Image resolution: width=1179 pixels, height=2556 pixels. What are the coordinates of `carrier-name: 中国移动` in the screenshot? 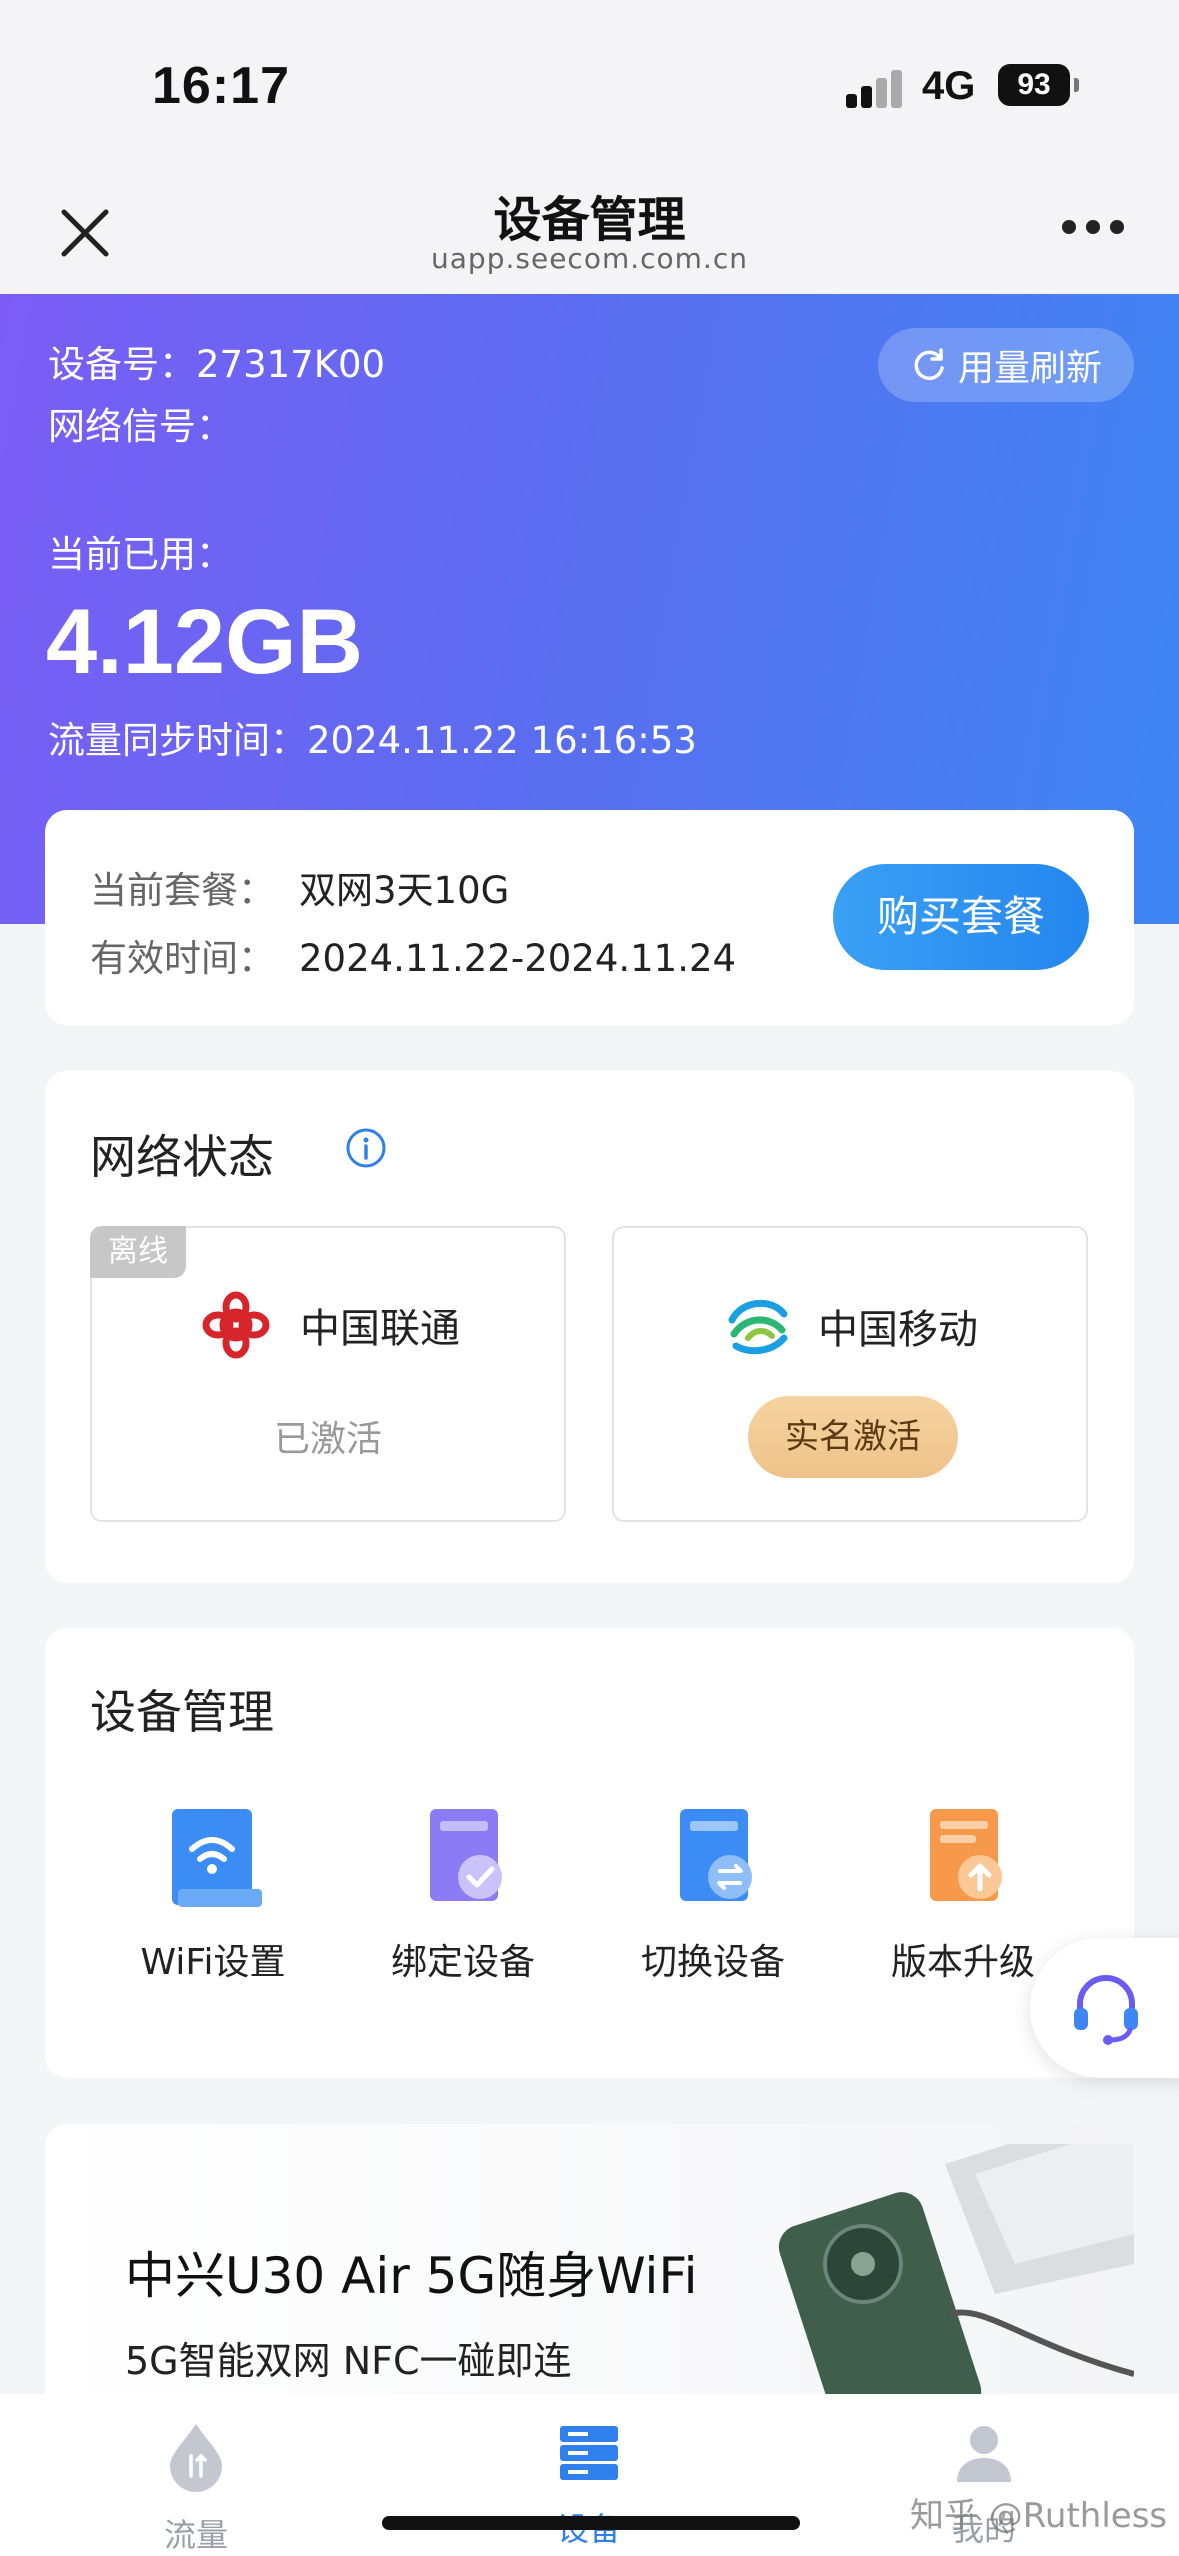 It's located at (898, 1330).